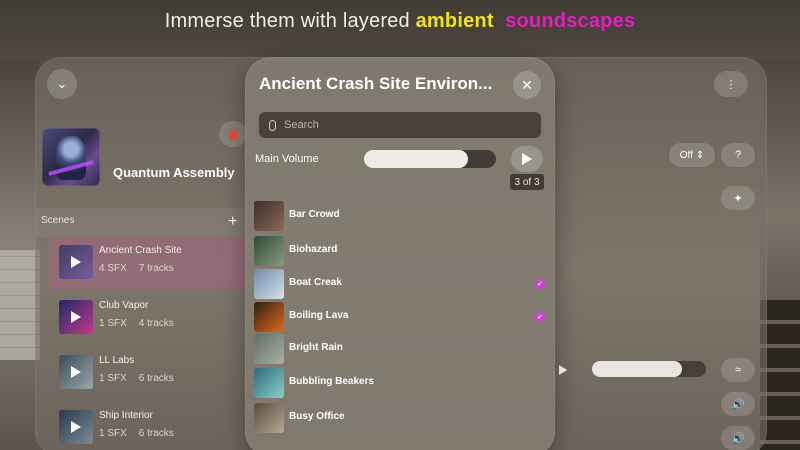 Image resolution: width=800 pixels, height=450 pixels. I want to click on scene-name: Ship Interior, so click(126, 415).